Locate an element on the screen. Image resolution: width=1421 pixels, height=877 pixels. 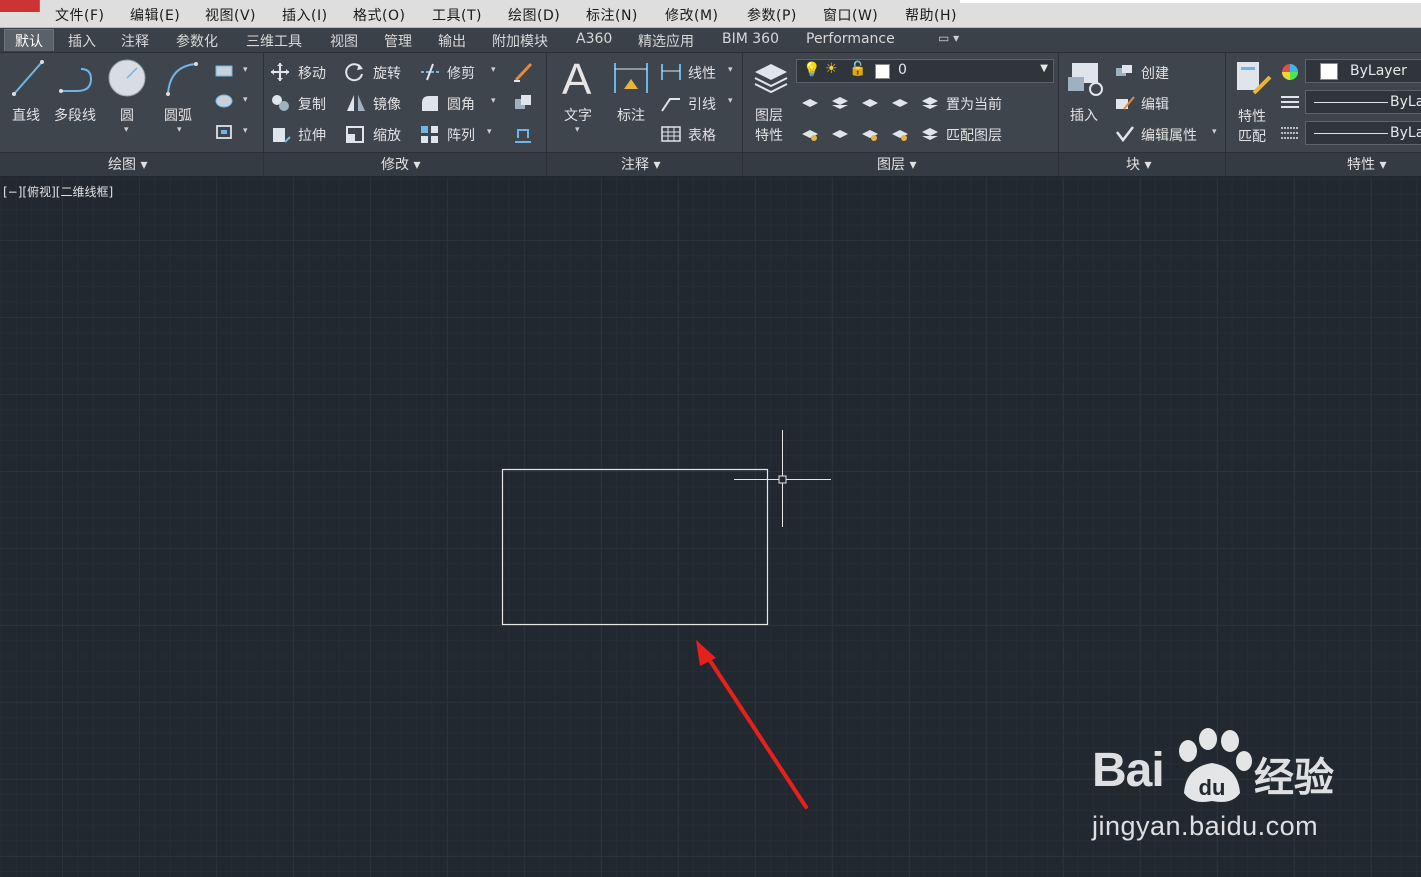
set-current-icon is located at coordinates (930, 103).